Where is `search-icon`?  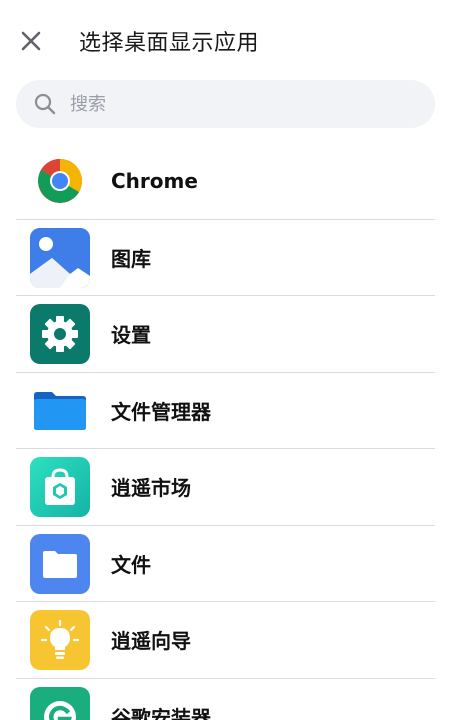
search-icon is located at coordinates (45, 104).